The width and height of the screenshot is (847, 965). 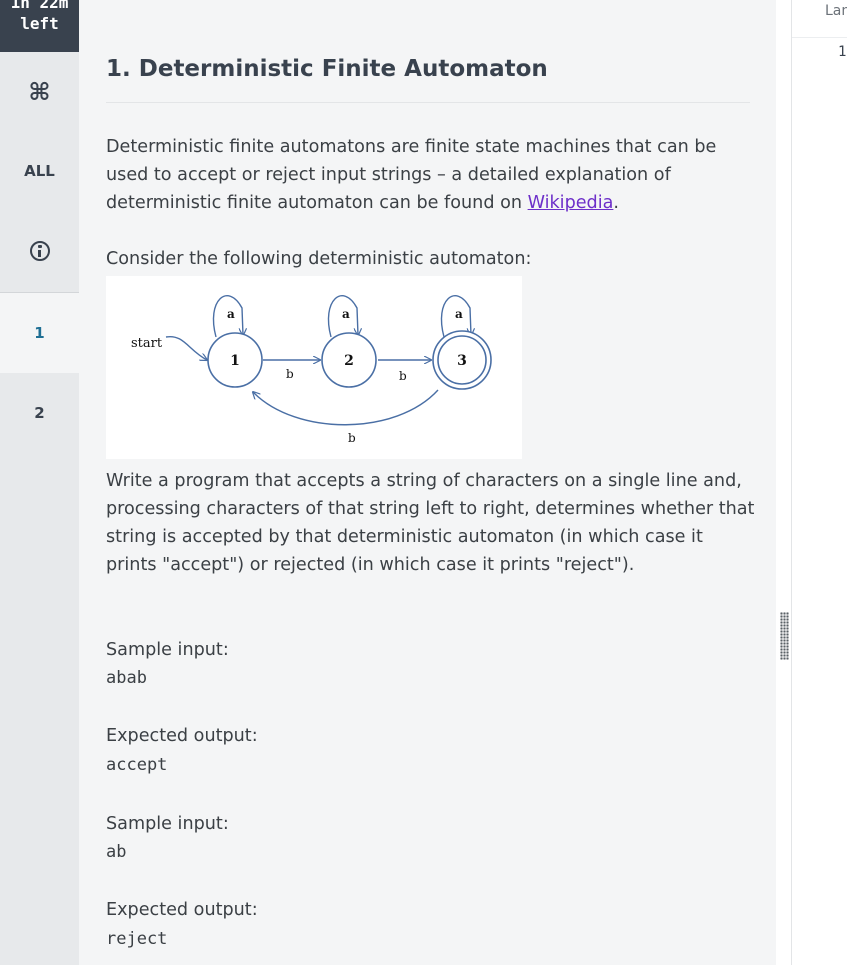 What do you see at coordinates (571, 203) in the screenshot?
I see `wikipedia-link: Wikipedia` at bounding box center [571, 203].